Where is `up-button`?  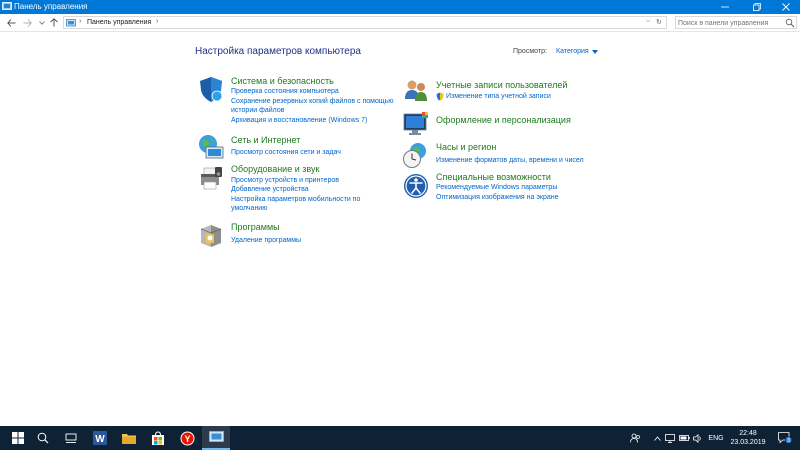
up-button is located at coordinates (54, 22).